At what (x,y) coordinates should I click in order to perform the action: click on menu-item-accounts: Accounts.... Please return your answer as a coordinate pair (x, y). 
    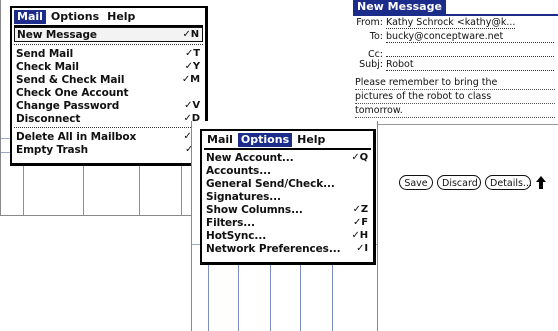
    Looking at the image, I should click on (287, 170).